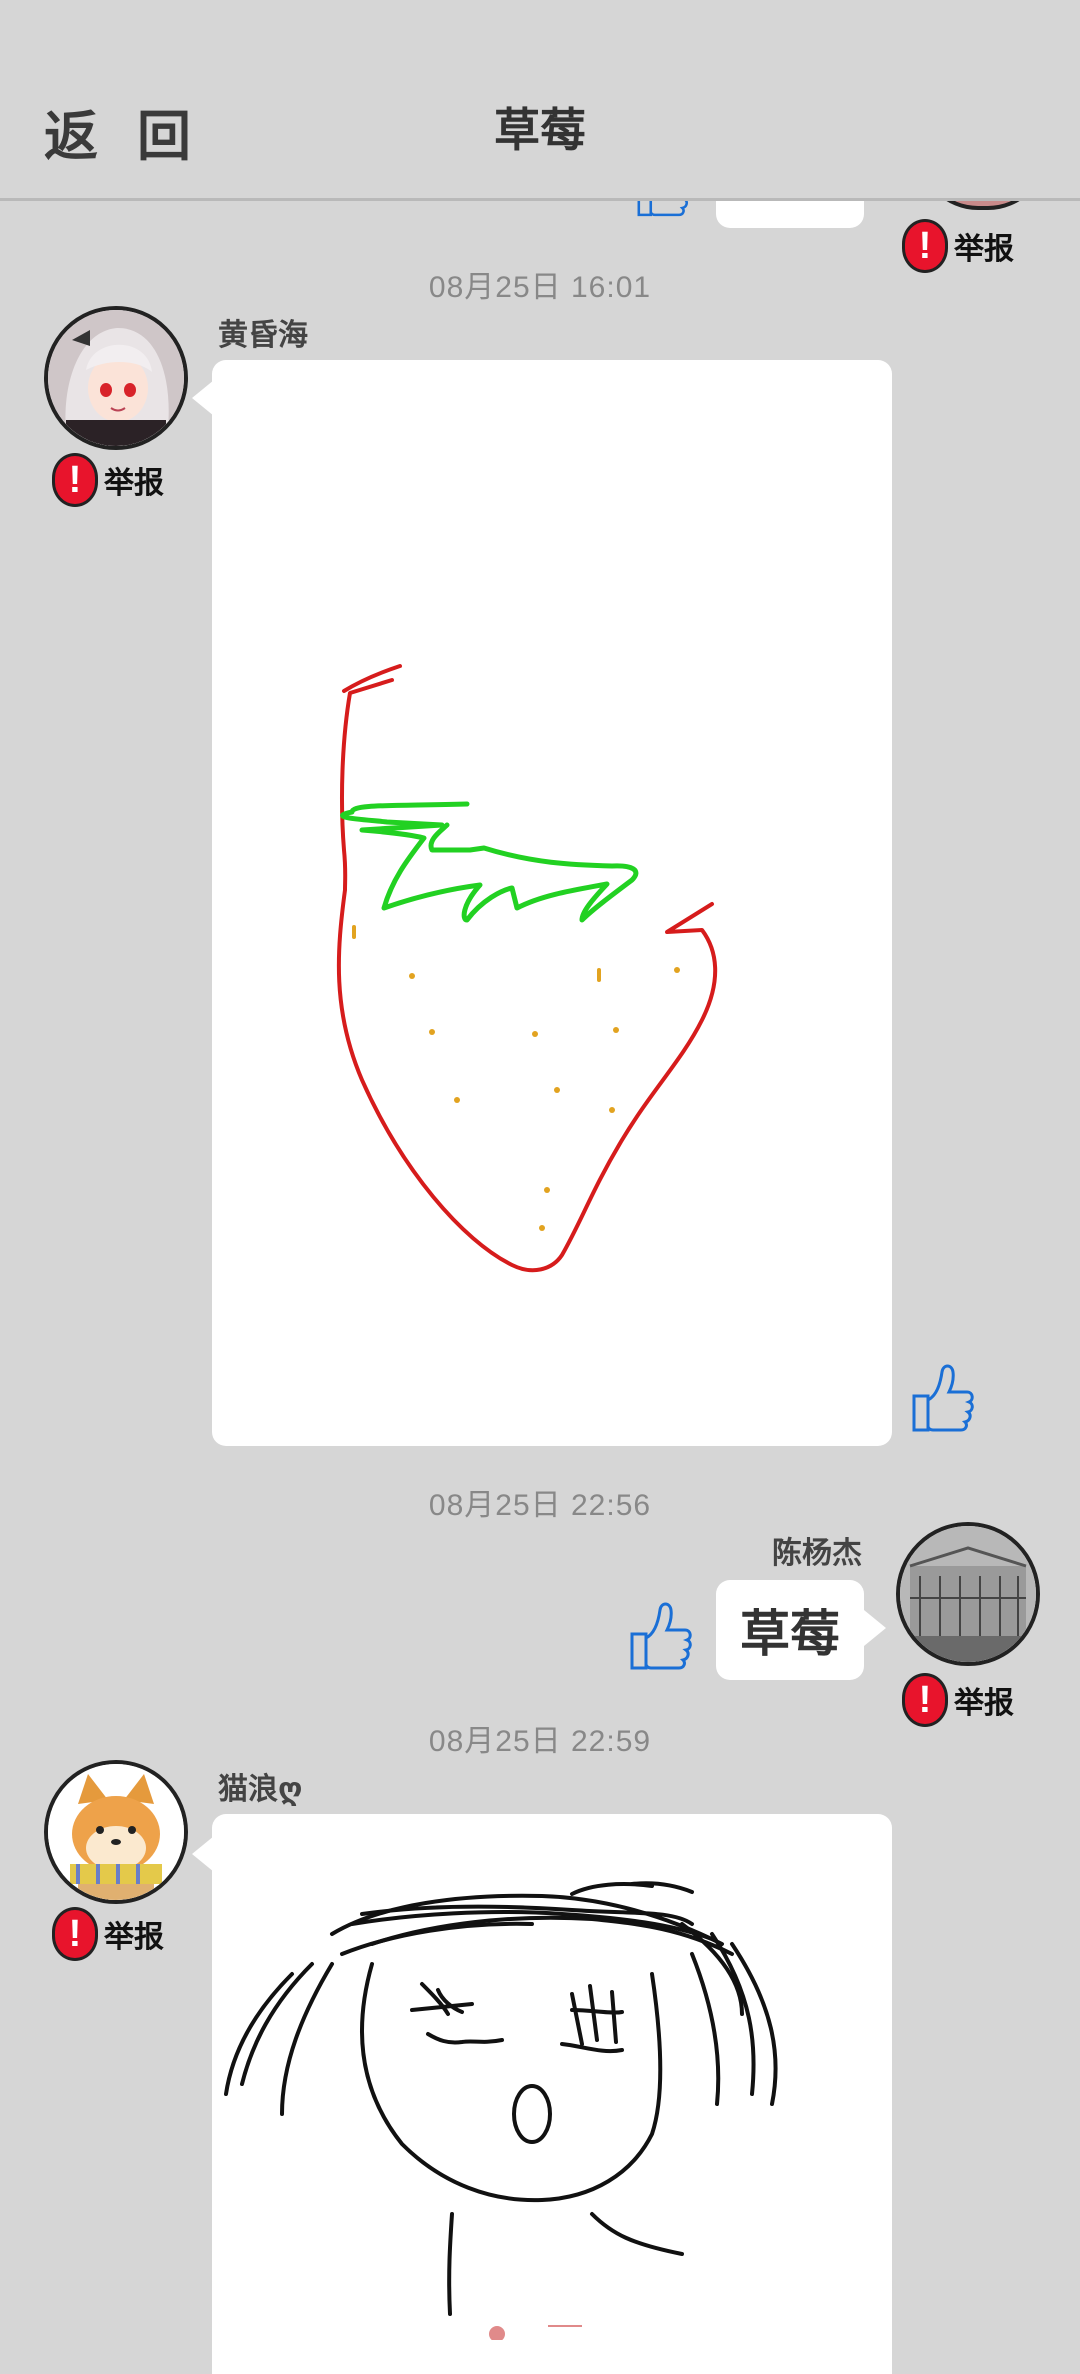 The height and width of the screenshot is (2374, 1080). I want to click on face-sketch-drawing, so click(501, 2111).